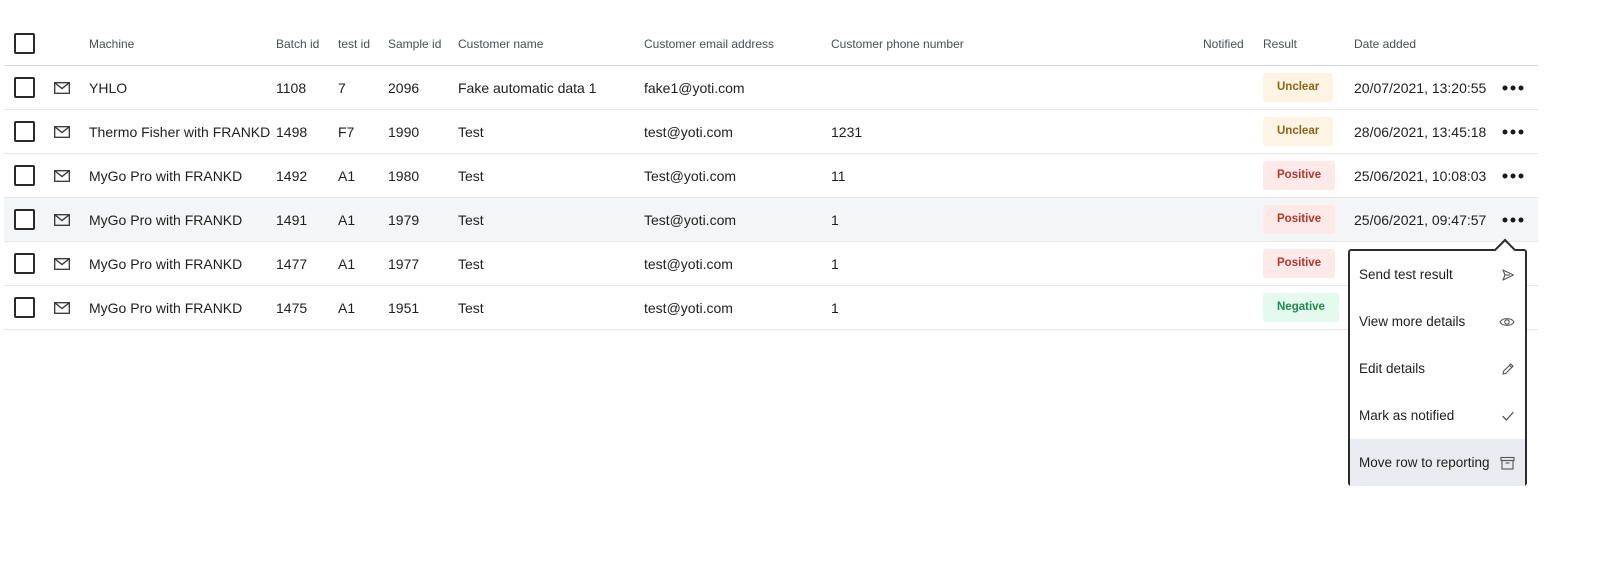 The width and height of the screenshot is (1600, 566). What do you see at coordinates (346, 131) in the screenshot?
I see `cell-test-id: F7` at bounding box center [346, 131].